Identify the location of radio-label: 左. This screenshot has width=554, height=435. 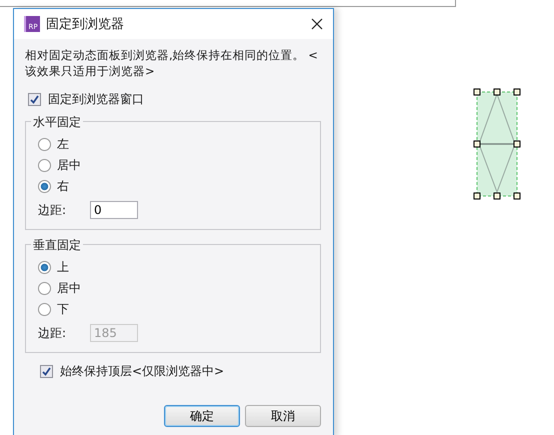
(63, 144).